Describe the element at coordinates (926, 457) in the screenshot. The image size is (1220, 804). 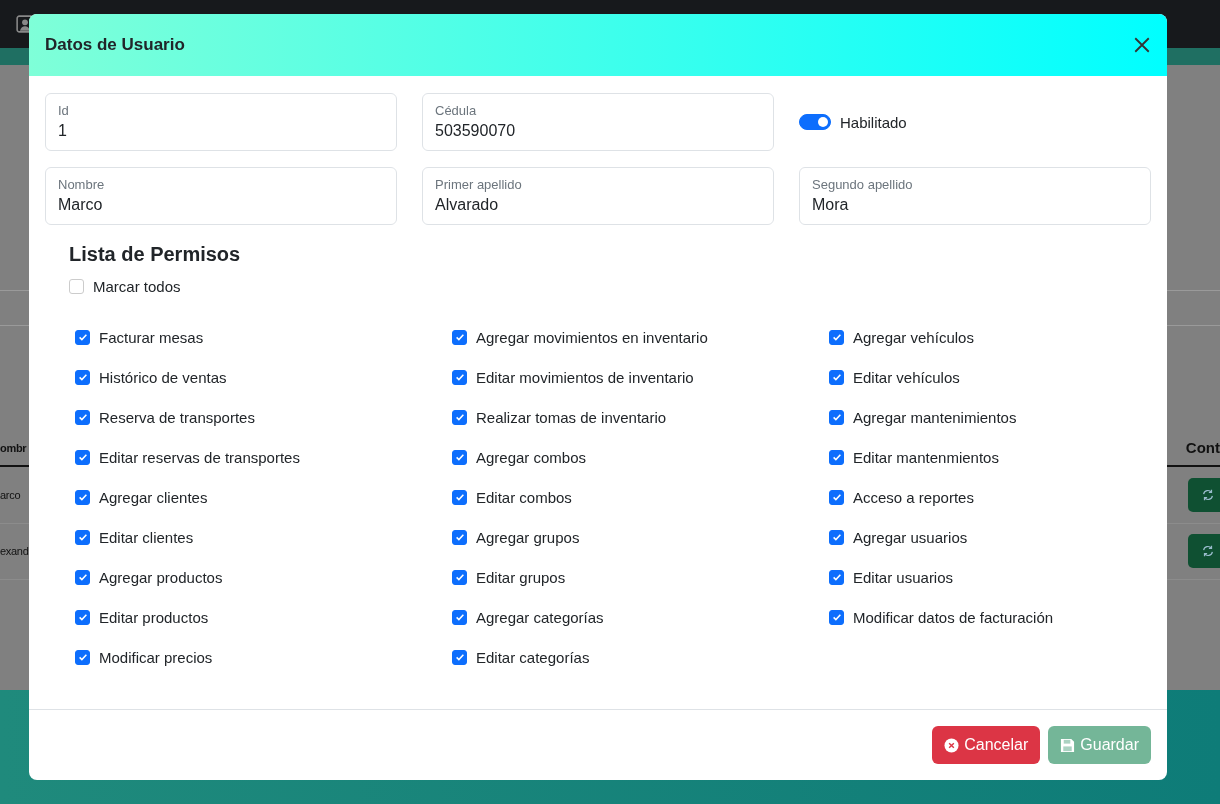
I see `checkbox-label: Editar mantenmientos` at that location.